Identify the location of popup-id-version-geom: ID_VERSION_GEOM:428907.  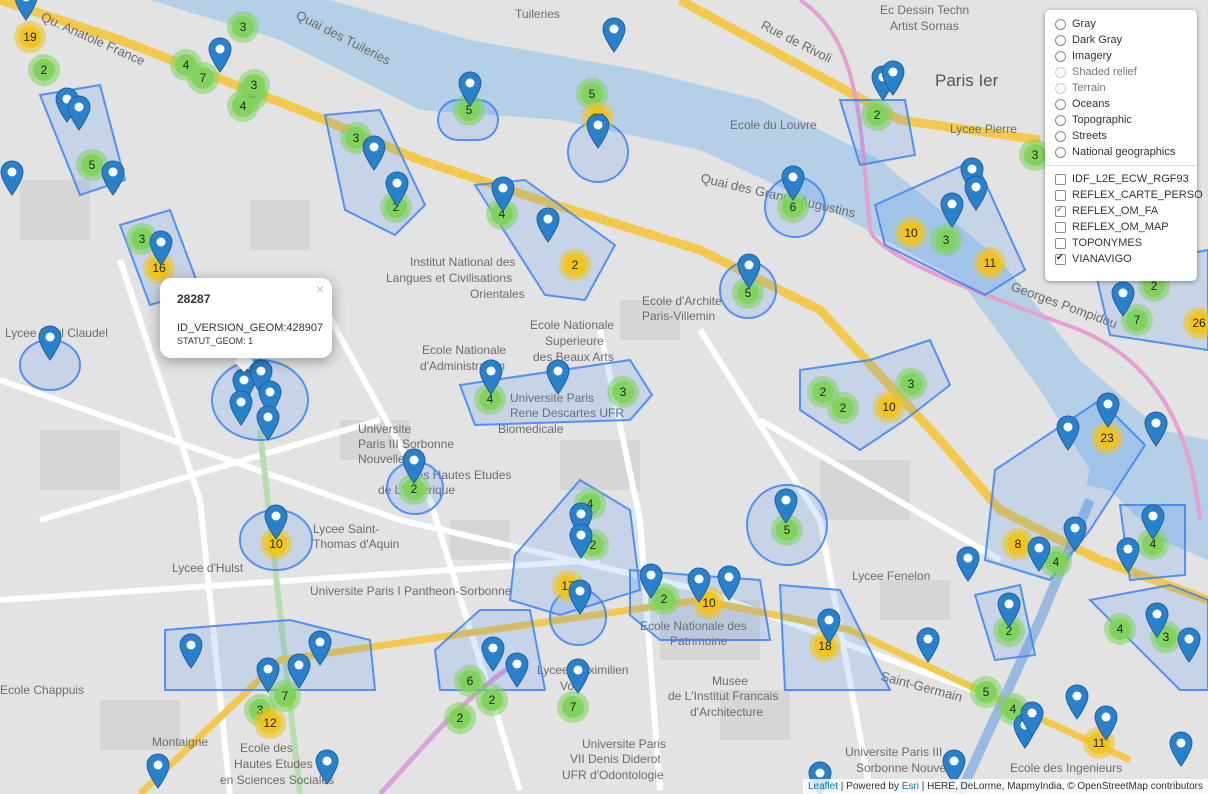
(250, 328).